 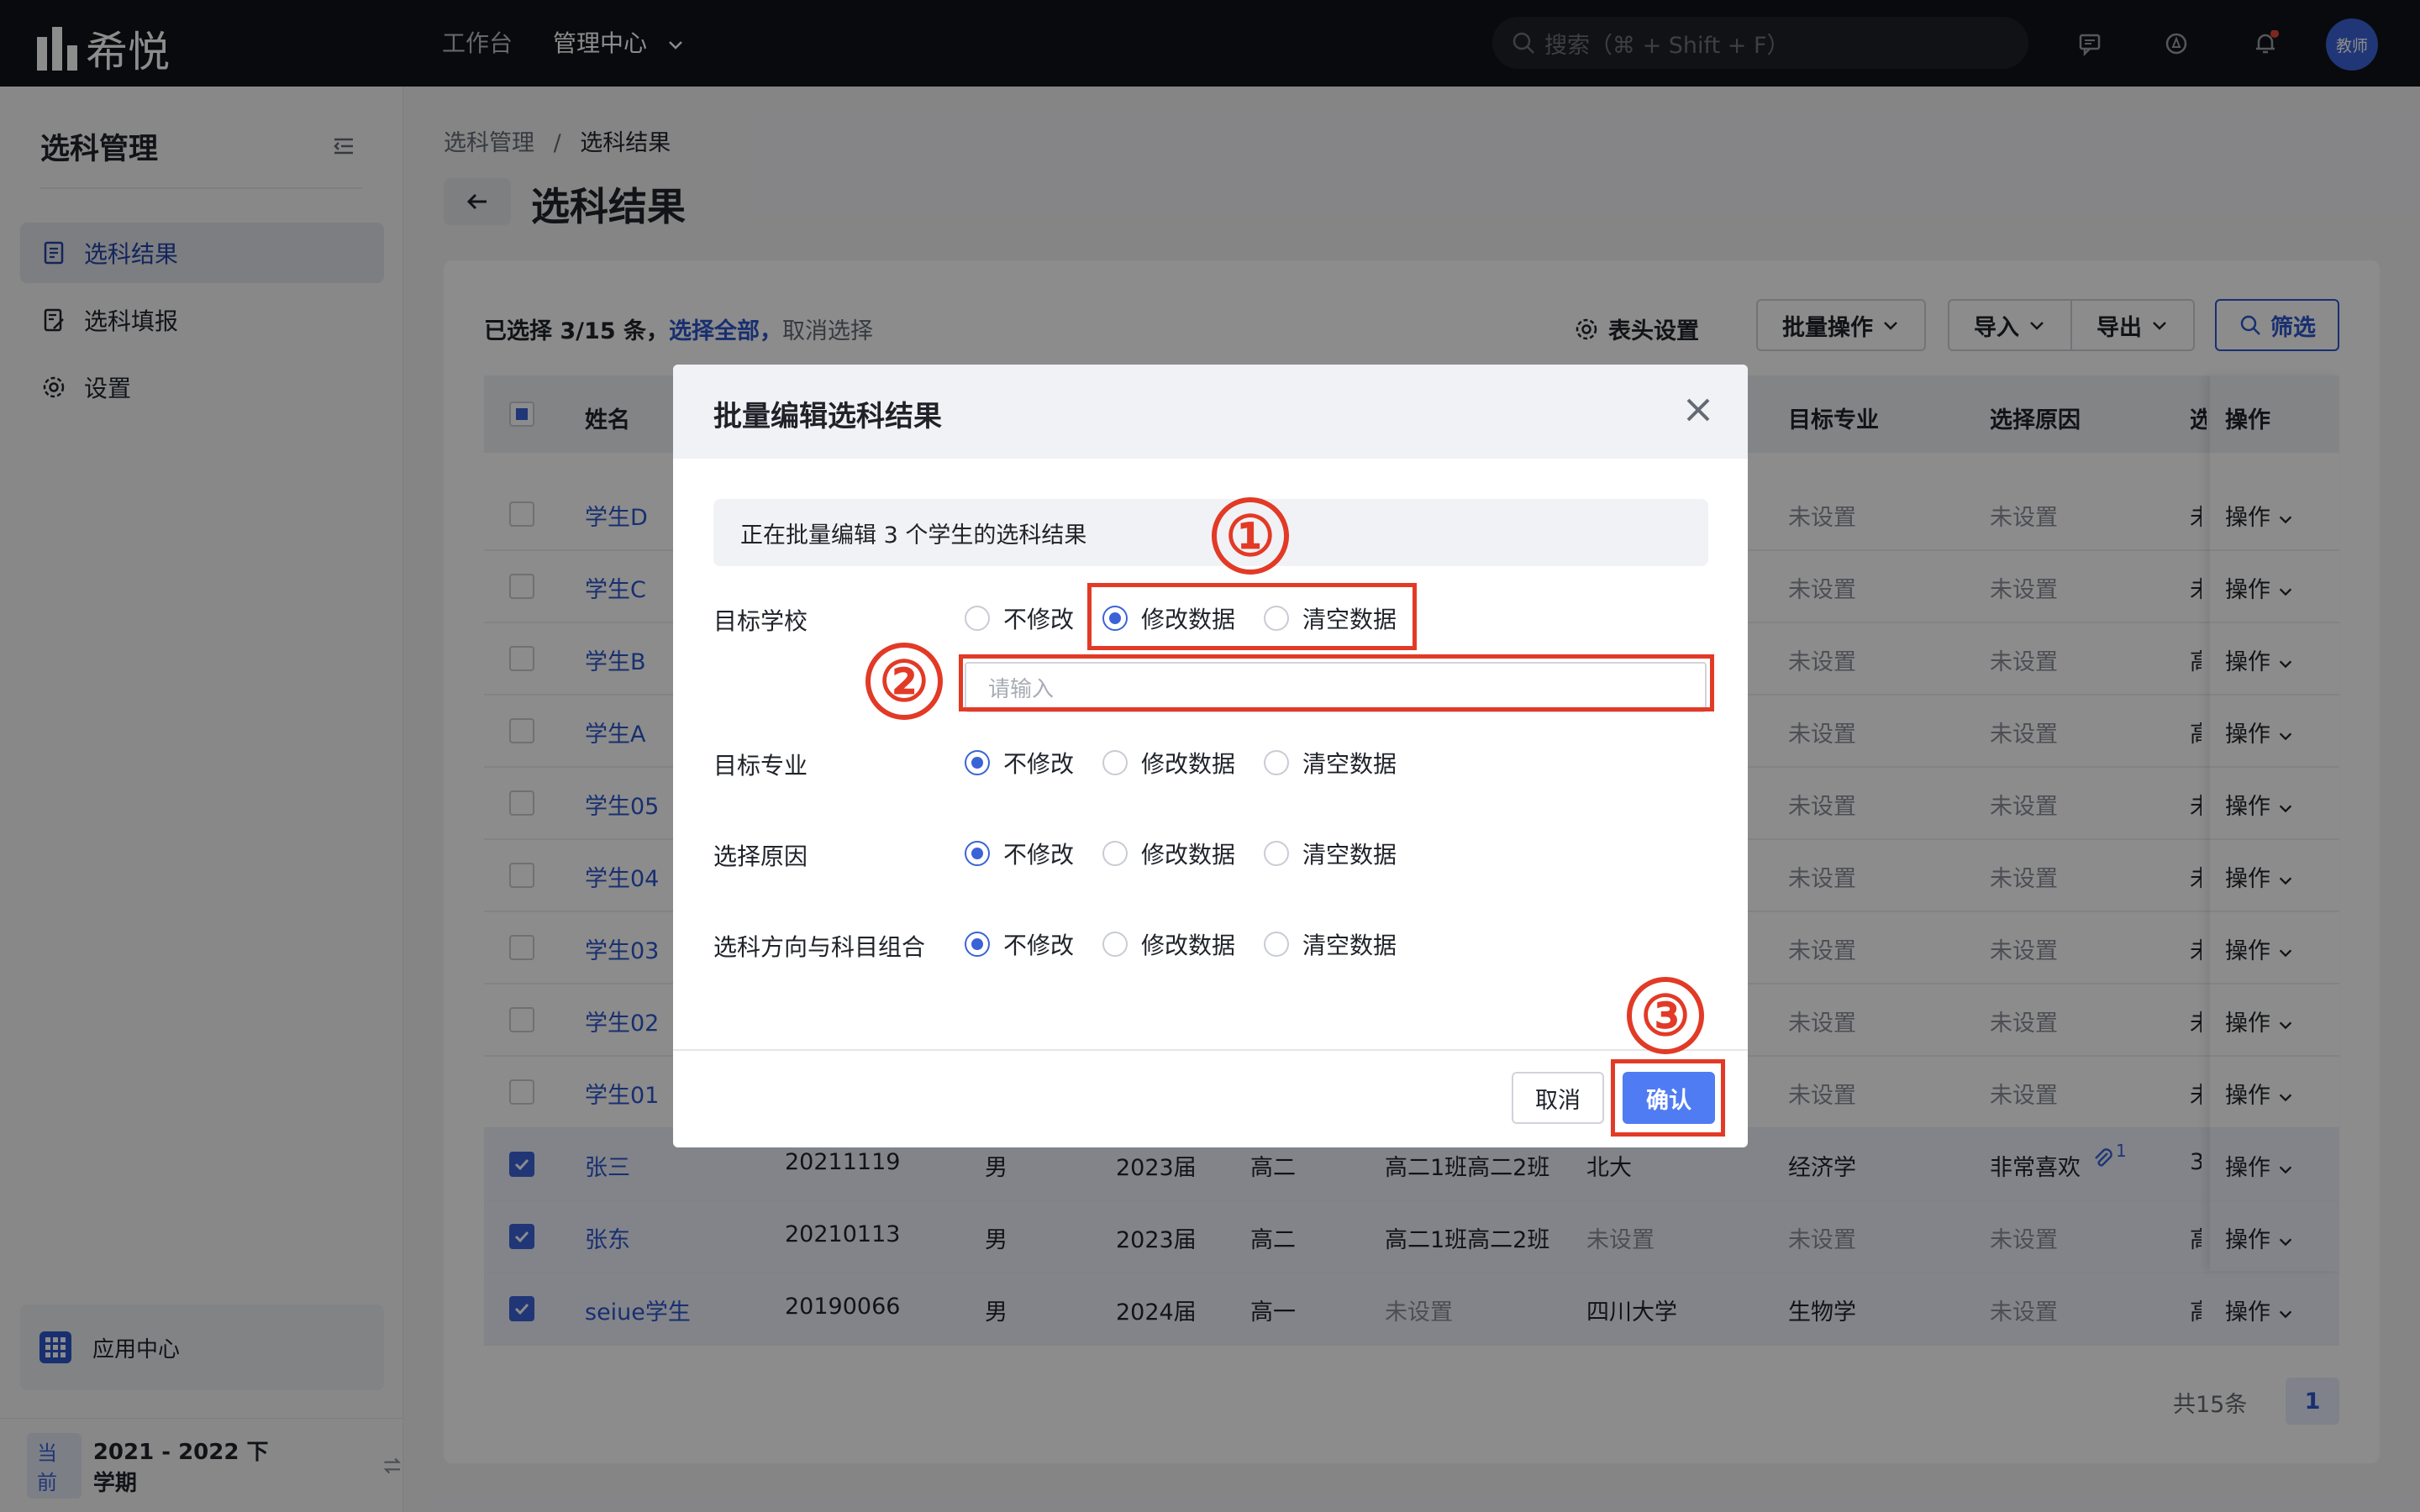 I want to click on close-icon, so click(x=1698, y=410).